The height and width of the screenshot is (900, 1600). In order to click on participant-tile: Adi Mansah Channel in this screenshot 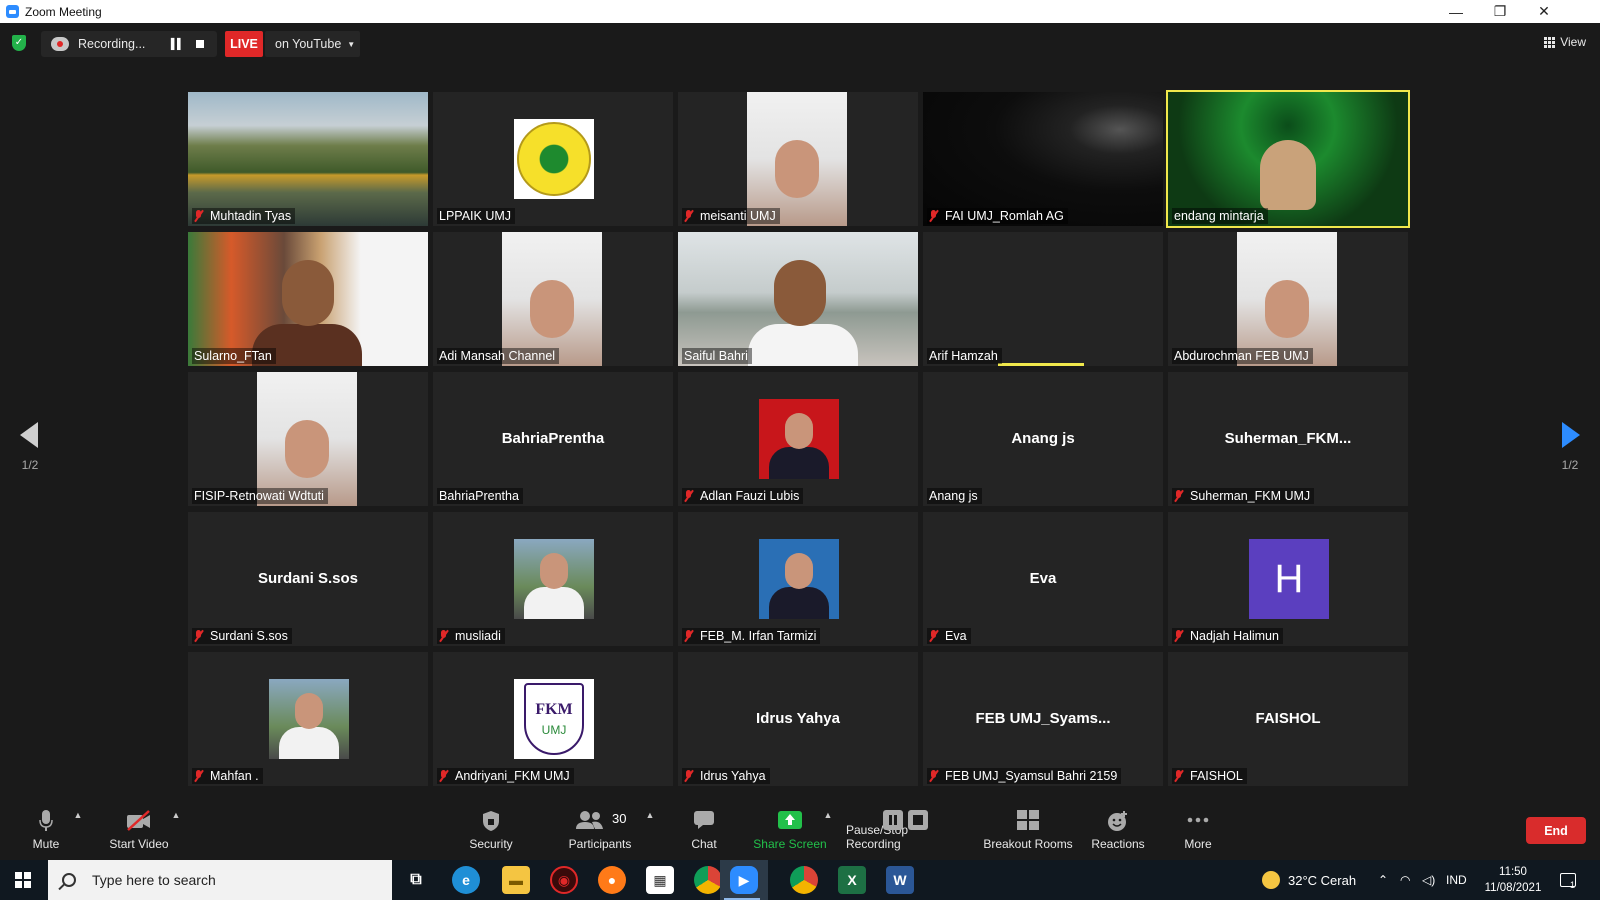, I will do `click(553, 299)`.